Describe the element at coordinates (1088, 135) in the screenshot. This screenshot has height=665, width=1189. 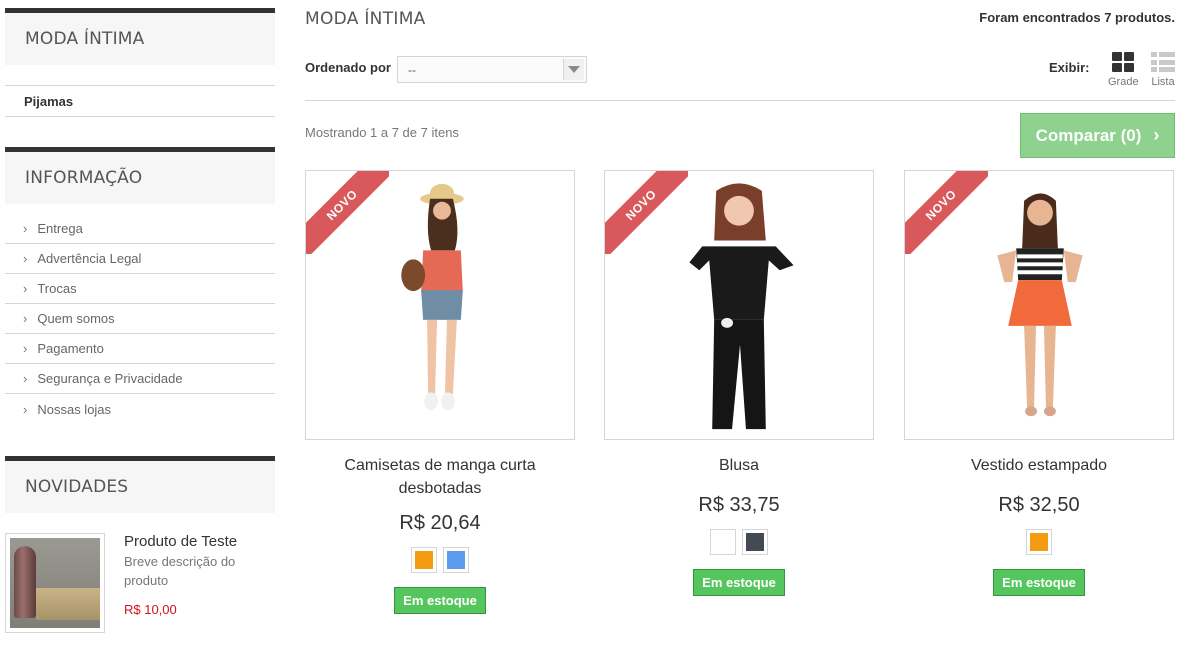
I see `compare-button-label: Comparar (0)` at that location.